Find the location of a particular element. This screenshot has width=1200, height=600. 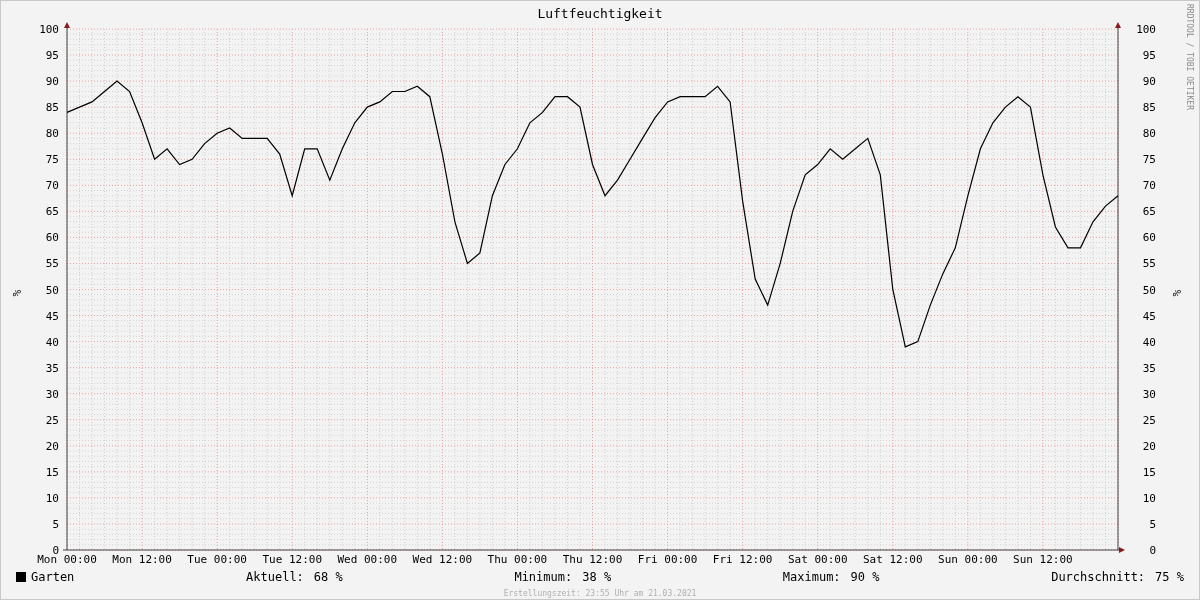

x-tick-label: Fri 00:00 is located at coordinates (667, 559).